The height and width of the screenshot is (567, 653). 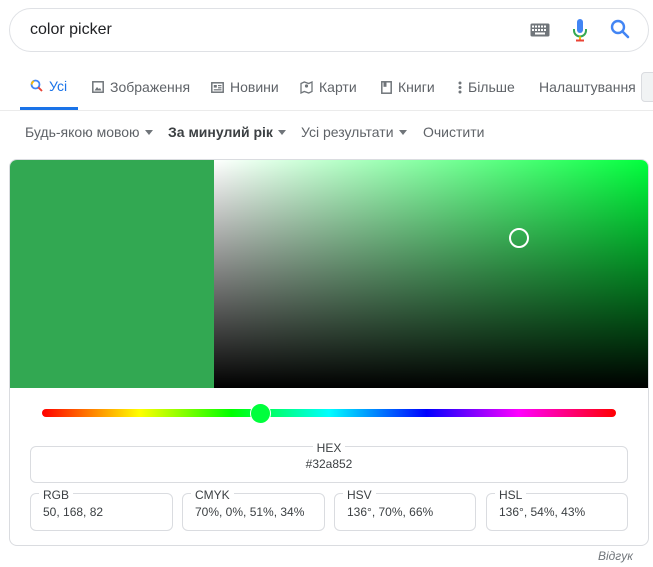 What do you see at coordinates (354, 132) in the screenshot?
I see `filter-results: Усі результати` at bounding box center [354, 132].